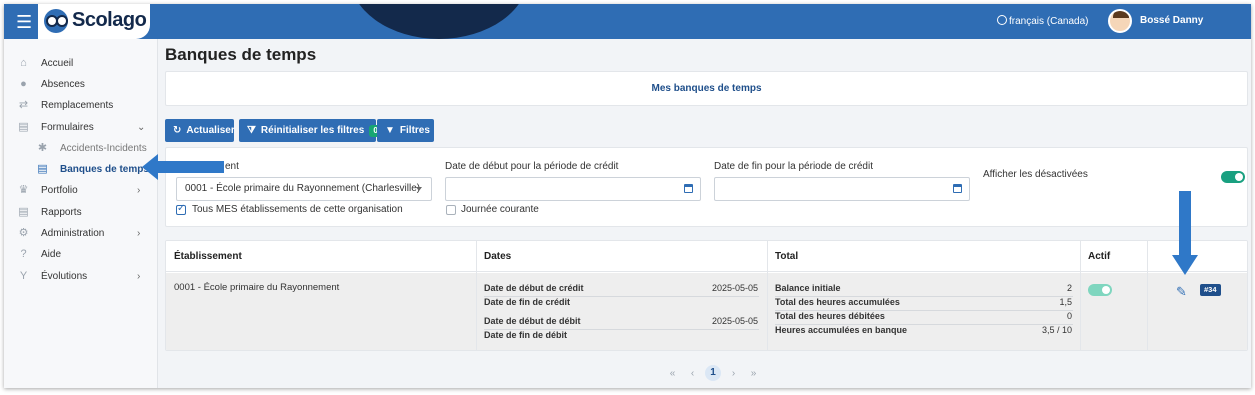  I want to click on sidebar-item-accidents-incidents: ✱ Accidents-Incidents, so click(81, 148).